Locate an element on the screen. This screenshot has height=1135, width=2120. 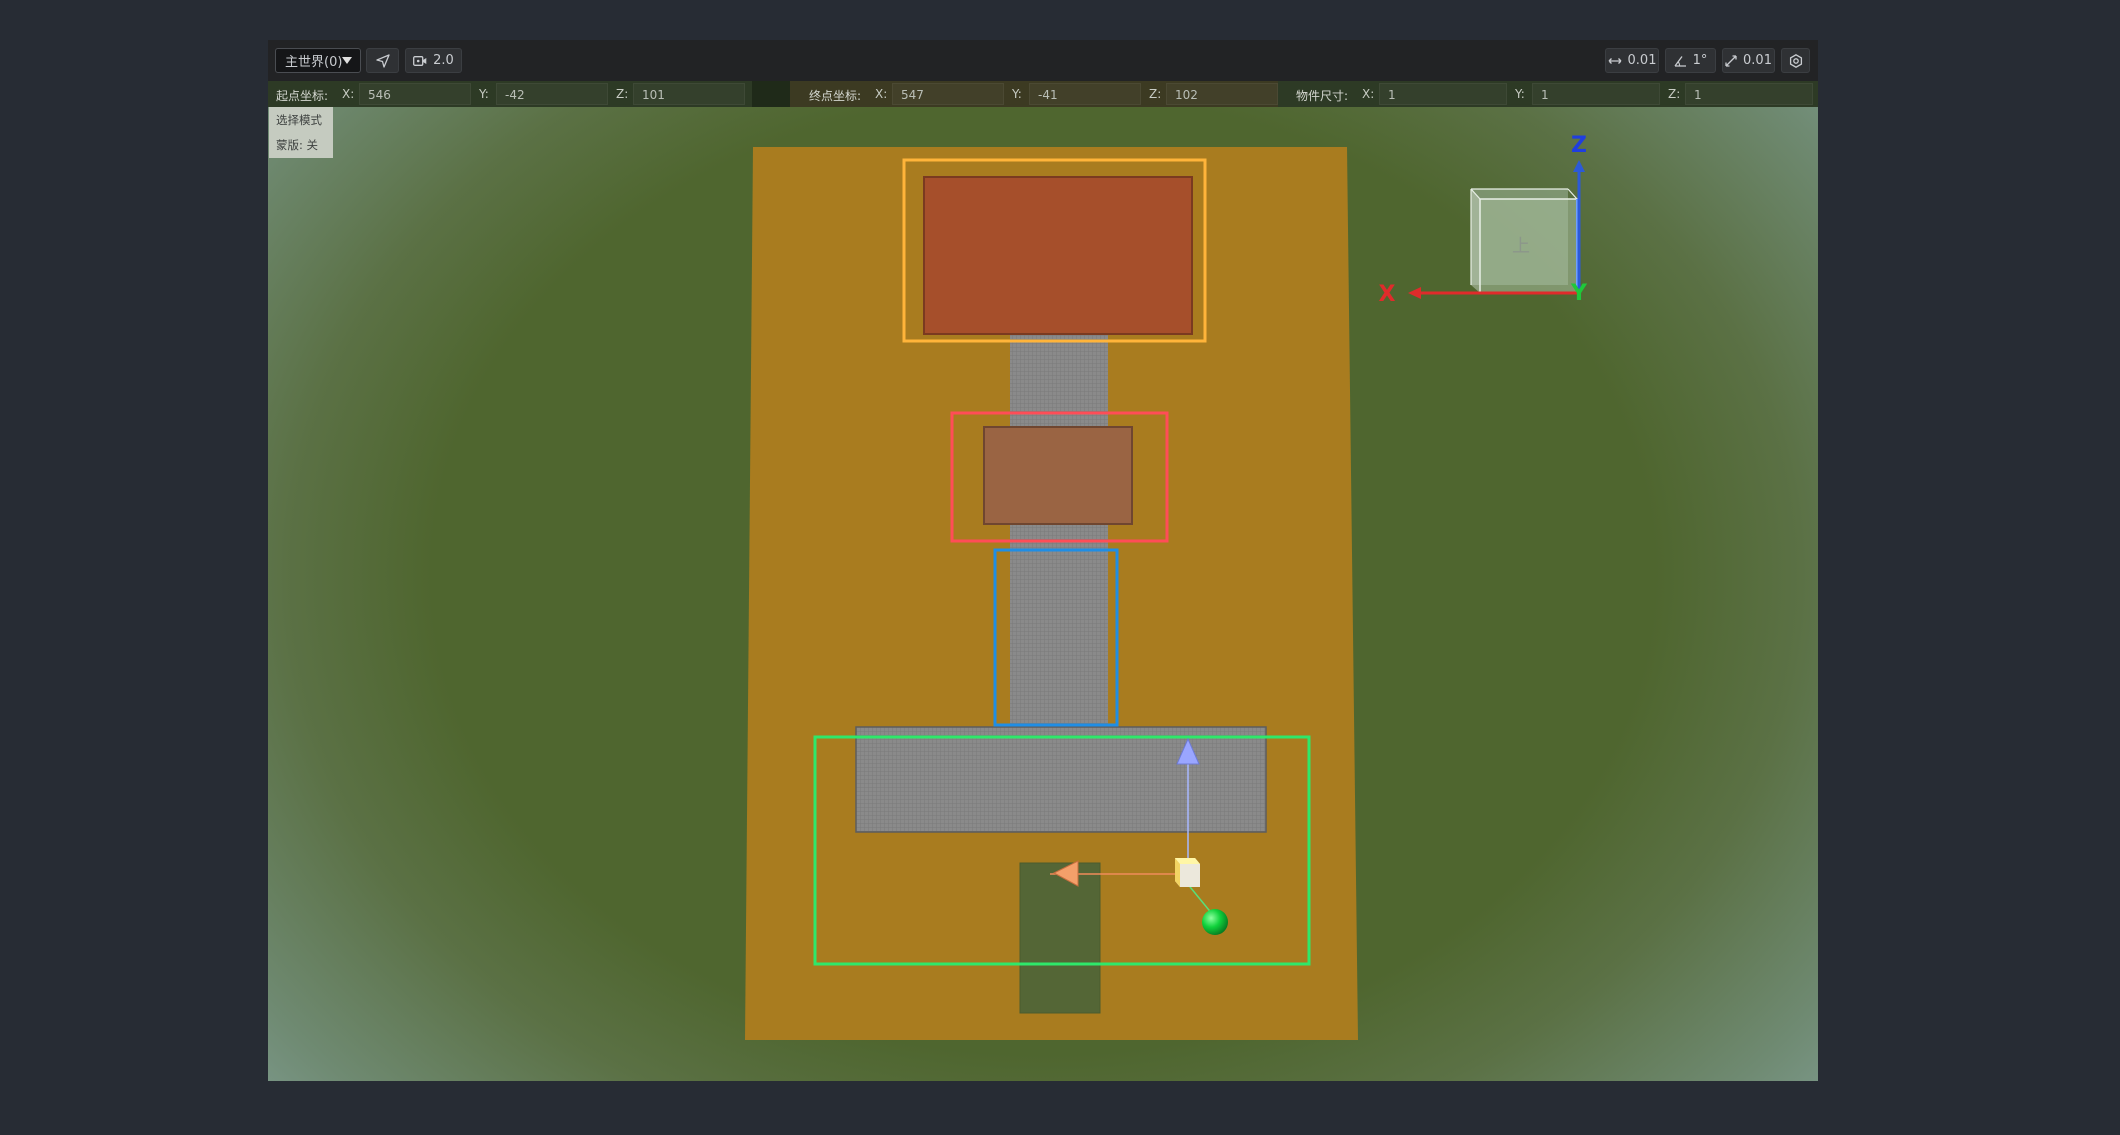
y-axis-label: Y is located at coordinates (1579, 293).